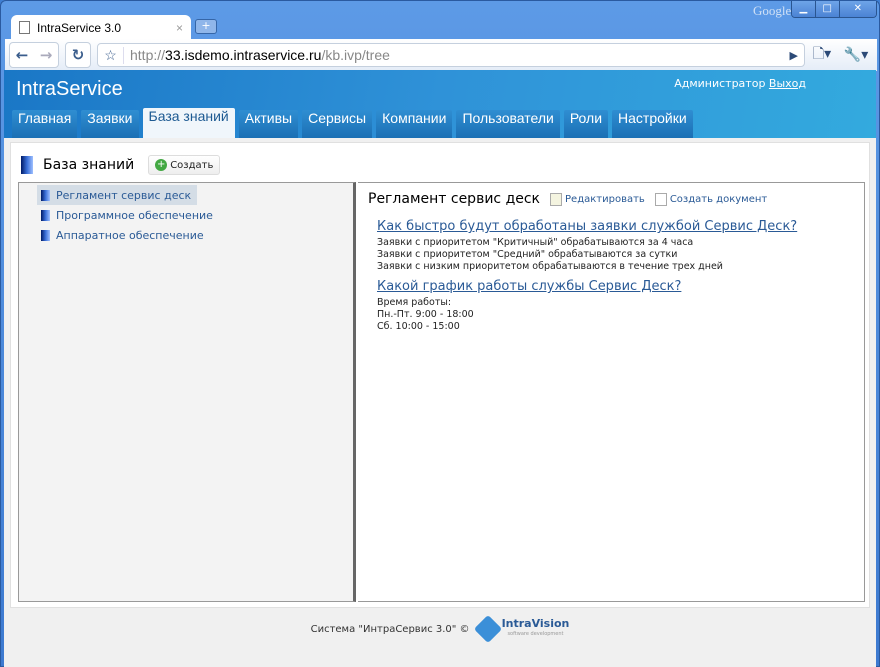  I want to click on logout-link: Выход, so click(787, 83).